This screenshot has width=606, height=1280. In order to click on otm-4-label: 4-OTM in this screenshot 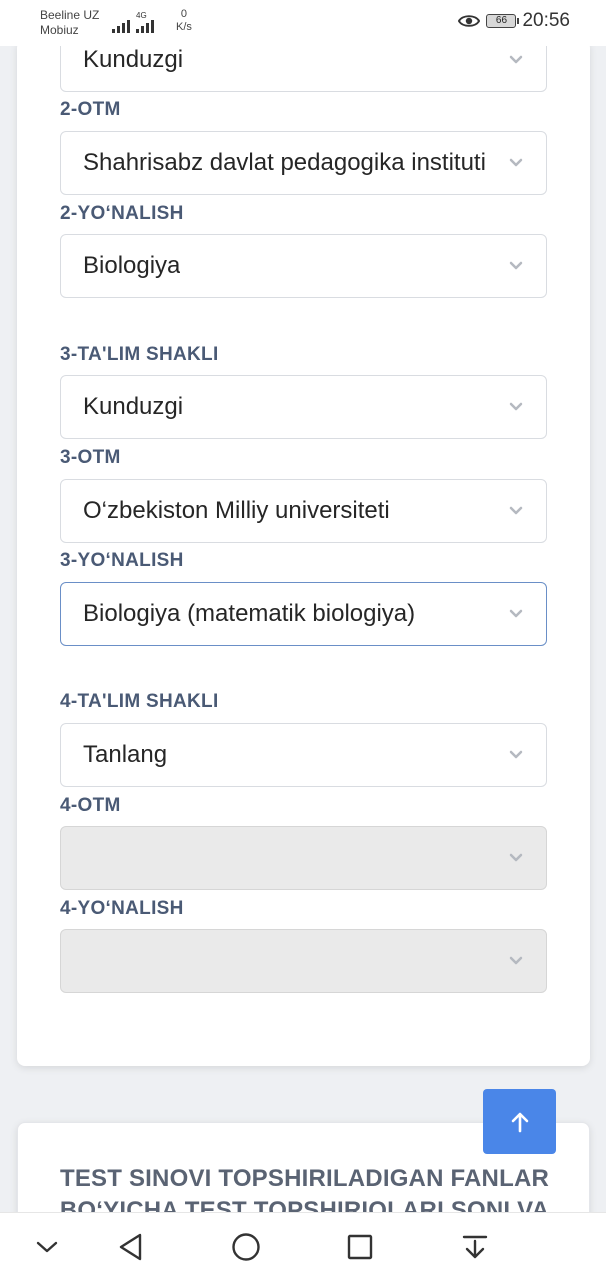, I will do `click(90, 805)`.